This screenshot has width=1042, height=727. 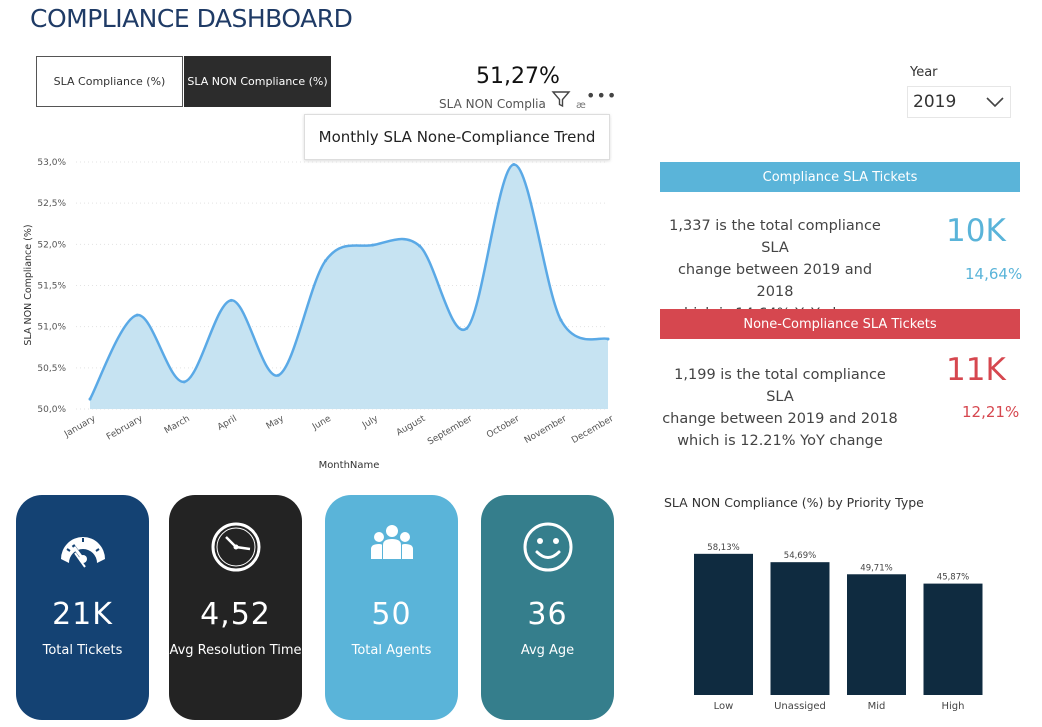 I want to click on bar-category-label: Mid, so click(x=877, y=706).